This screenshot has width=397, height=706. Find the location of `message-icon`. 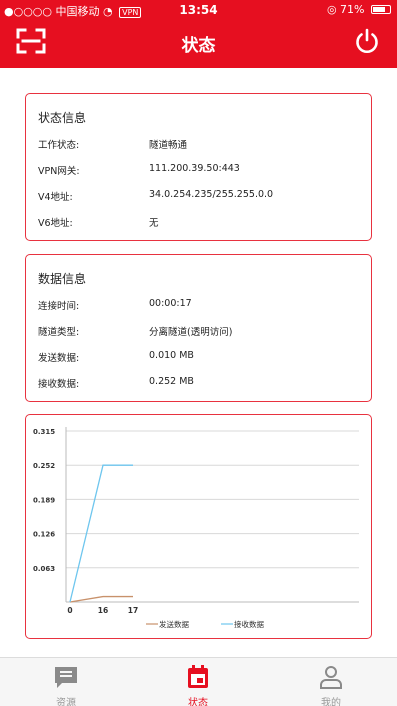

message-icon is located at coordinates (66, 677).